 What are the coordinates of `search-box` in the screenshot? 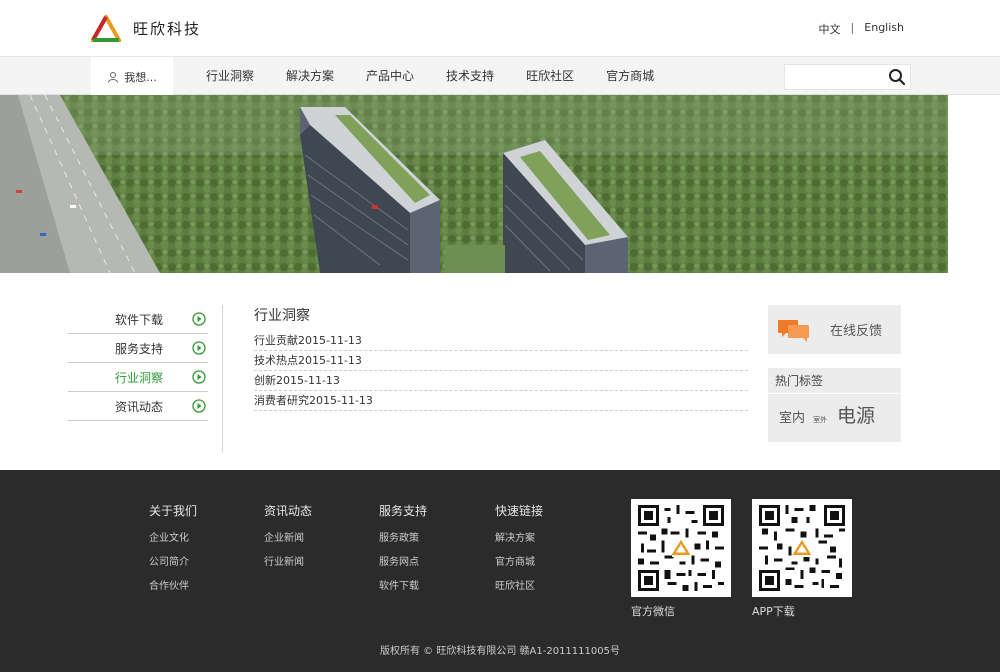 It's located at (847, 77).